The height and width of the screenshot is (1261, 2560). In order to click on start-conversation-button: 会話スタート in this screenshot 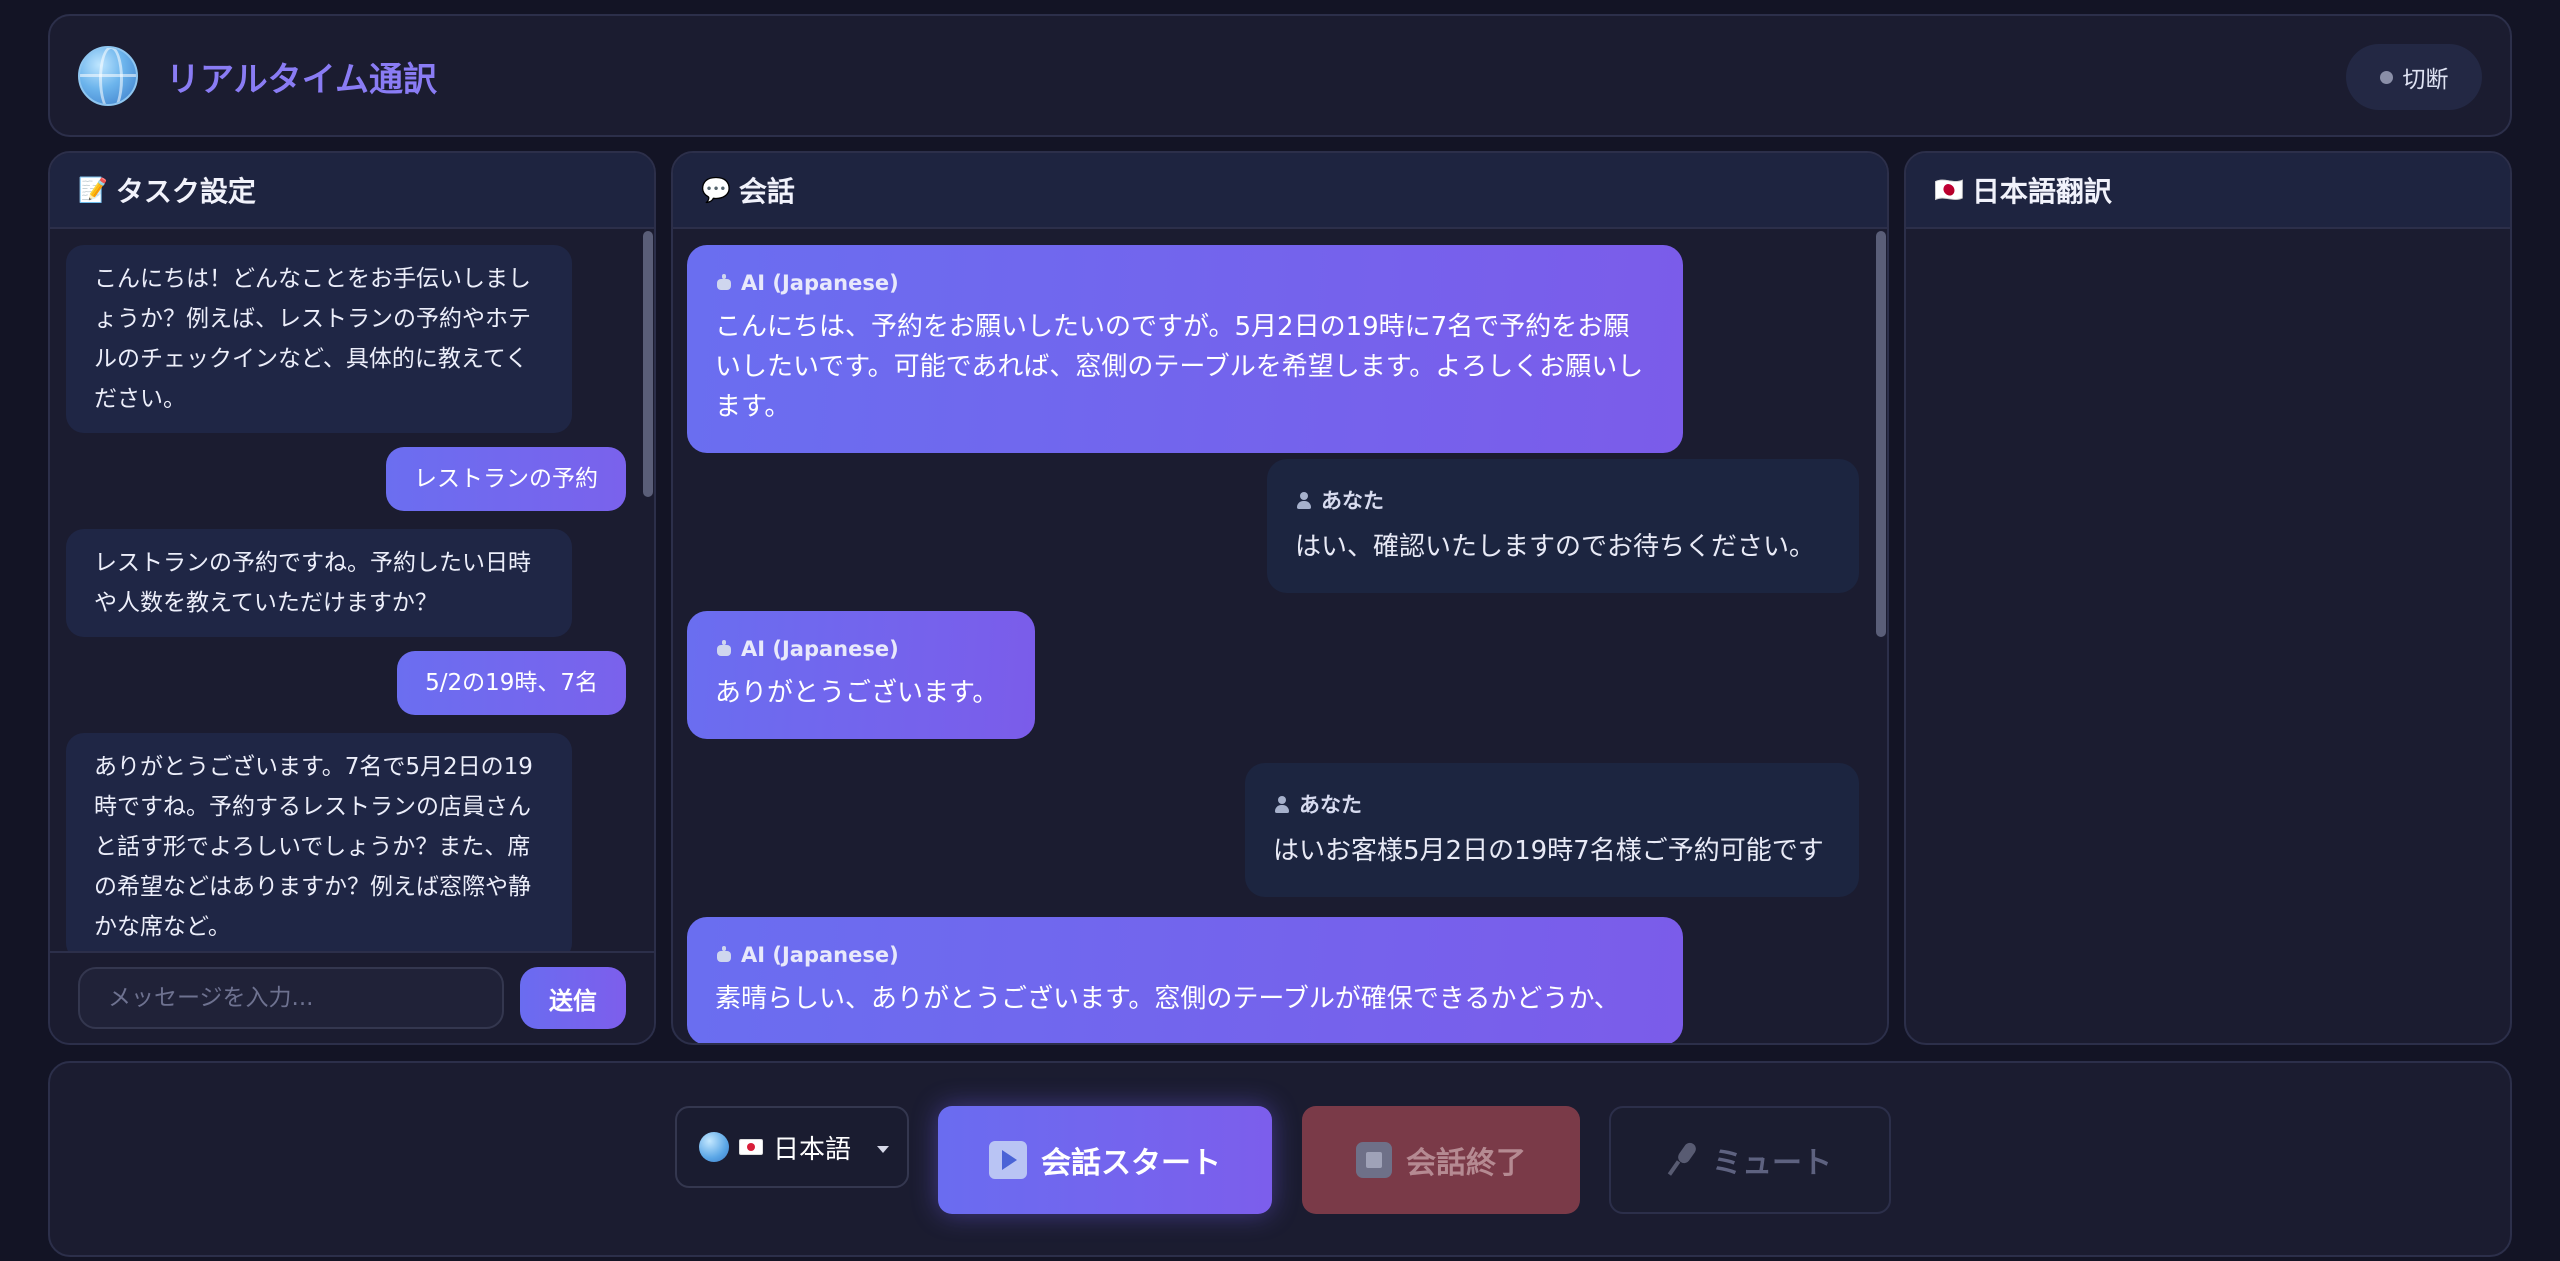, I will do `click(1105, 1160)`.